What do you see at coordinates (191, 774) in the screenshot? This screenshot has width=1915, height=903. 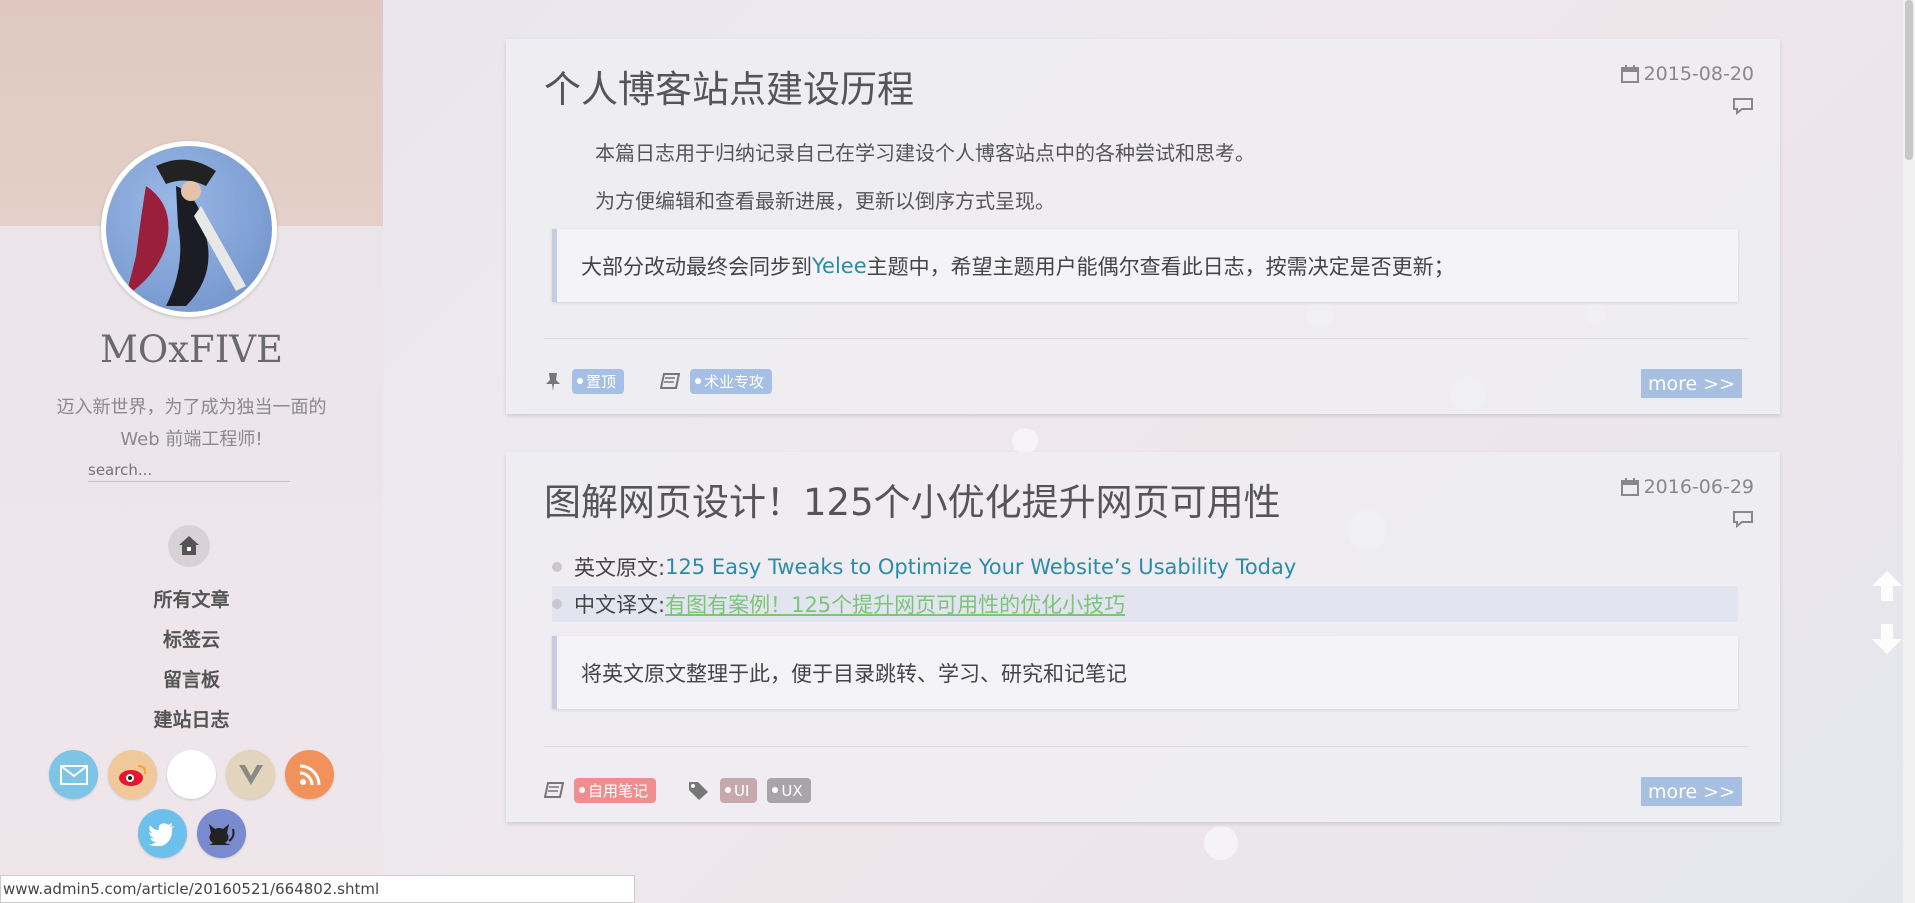 I see `blank-icon` at bounding box center [191, 774].